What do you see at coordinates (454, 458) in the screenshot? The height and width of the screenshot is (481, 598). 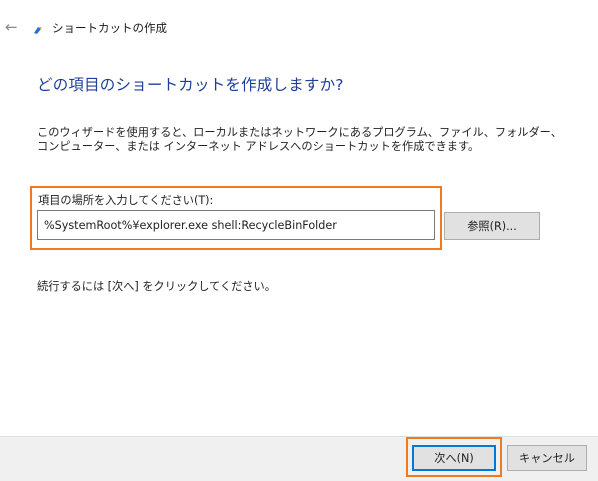 I see `next-button: 次へ(N)` at bounding box center [454, 458].